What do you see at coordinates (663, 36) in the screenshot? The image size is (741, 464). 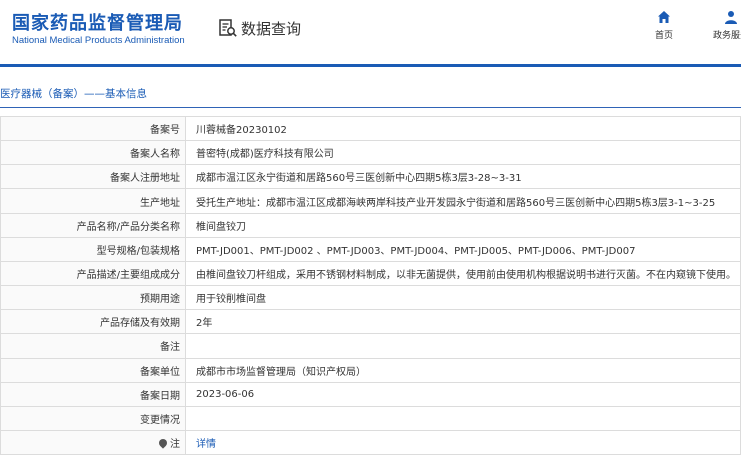 I see `nav-home-label: 首页` at bounding box center [663, 36].